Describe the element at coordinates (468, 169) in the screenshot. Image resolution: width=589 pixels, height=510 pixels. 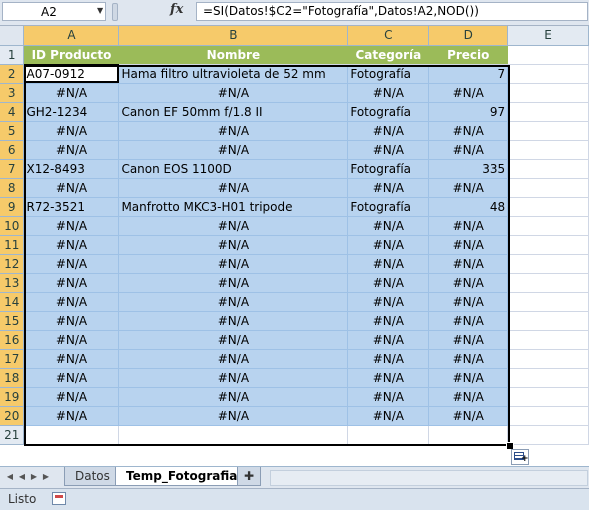
I see `cell-d: 335` at that location.